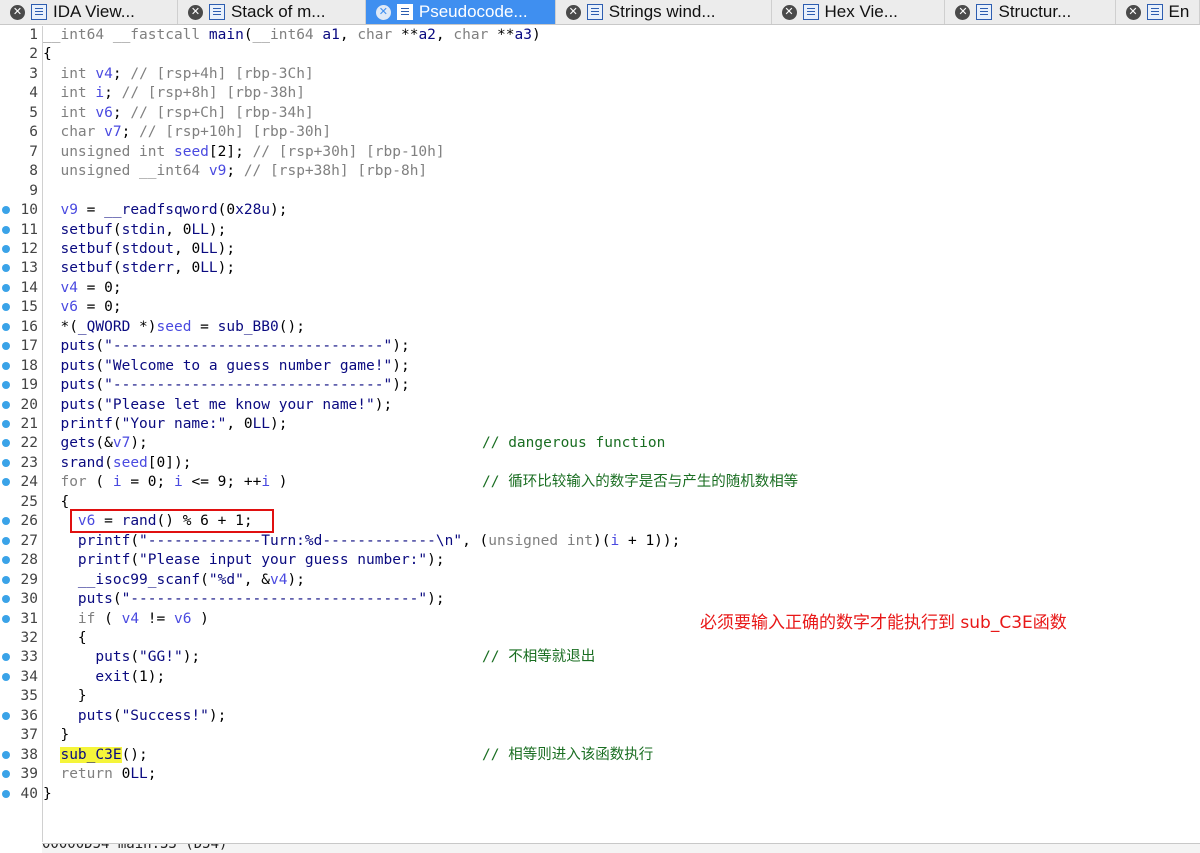 The width and height of the screenshot is (1200, 853). I want to click on code-text: puts("Please let me know your name!");, so click(217, 405).